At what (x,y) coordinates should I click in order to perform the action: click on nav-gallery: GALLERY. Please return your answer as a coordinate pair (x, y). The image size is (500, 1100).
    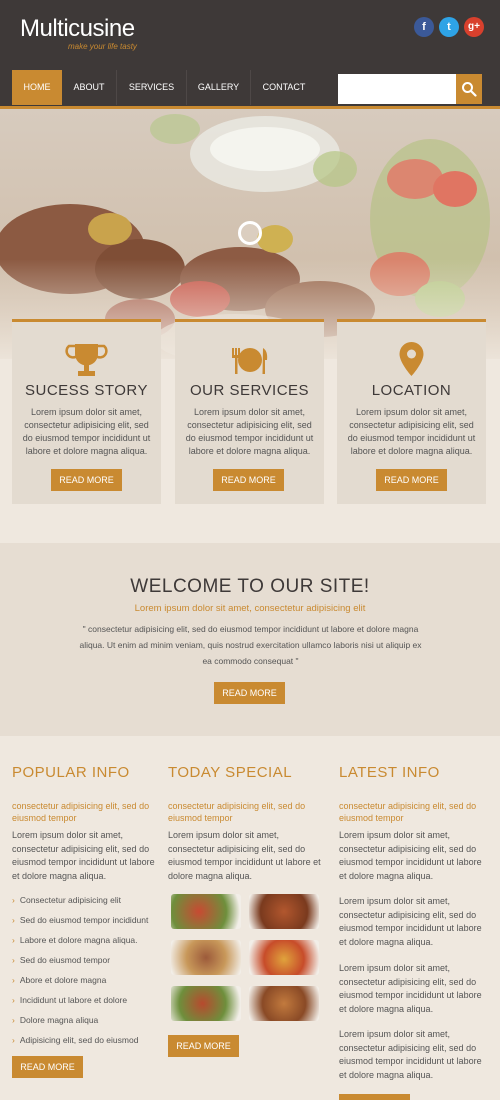
    Looking at the image, I should click on (219, 87).